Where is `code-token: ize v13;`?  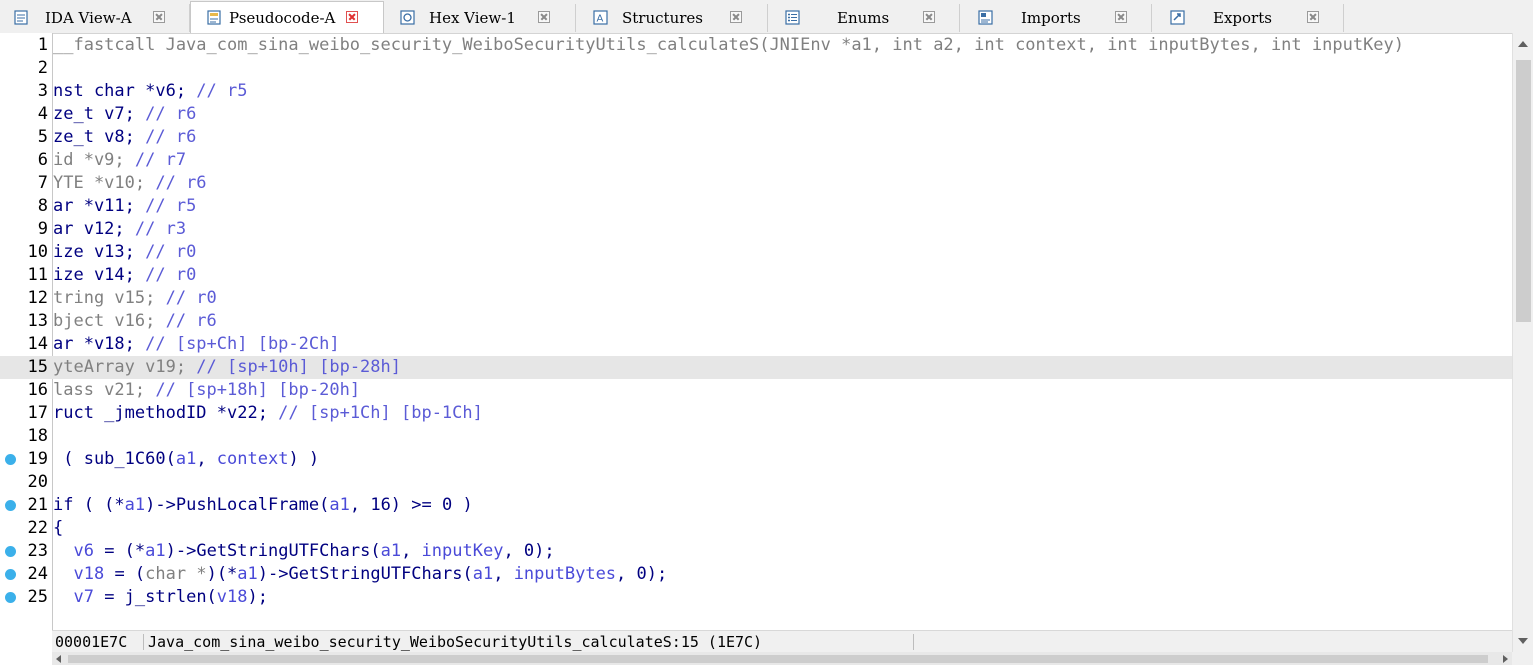
code-token: ize v13; is located at coordinates (99, 252).